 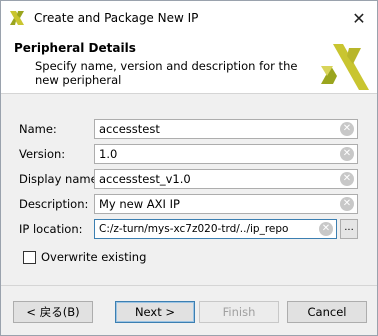 What do you see at coordinates (38, 129) in the screenshot?
I see `name-label: Name:` at bounding box center [38, 129].